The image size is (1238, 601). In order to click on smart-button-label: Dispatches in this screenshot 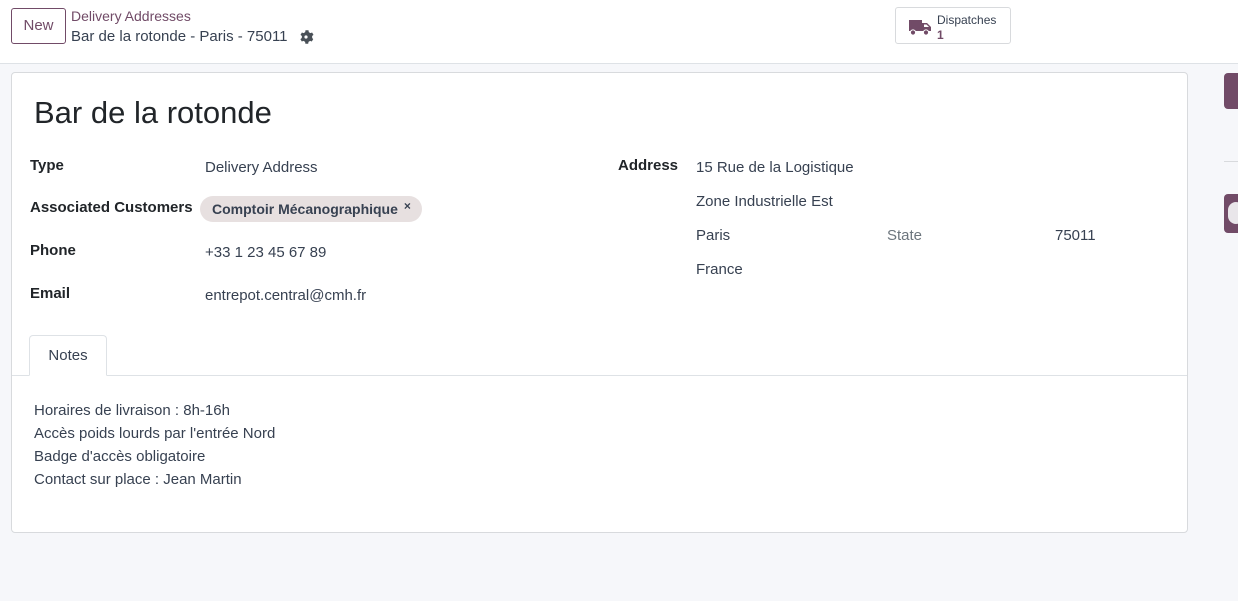, I will do `click(967, 20)`.